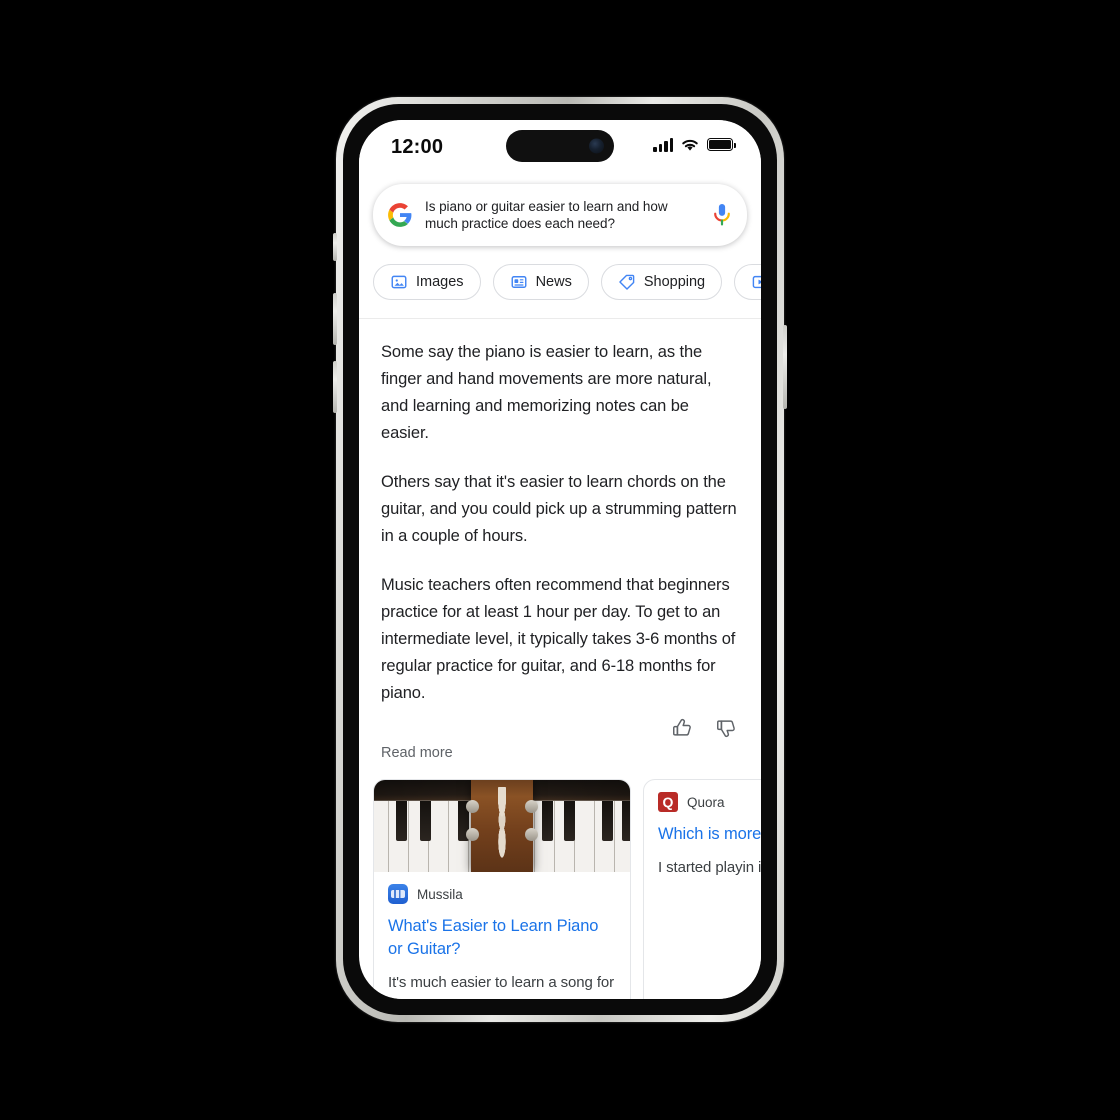  I want to click on read-more-button: Read more, so click(560, 759).